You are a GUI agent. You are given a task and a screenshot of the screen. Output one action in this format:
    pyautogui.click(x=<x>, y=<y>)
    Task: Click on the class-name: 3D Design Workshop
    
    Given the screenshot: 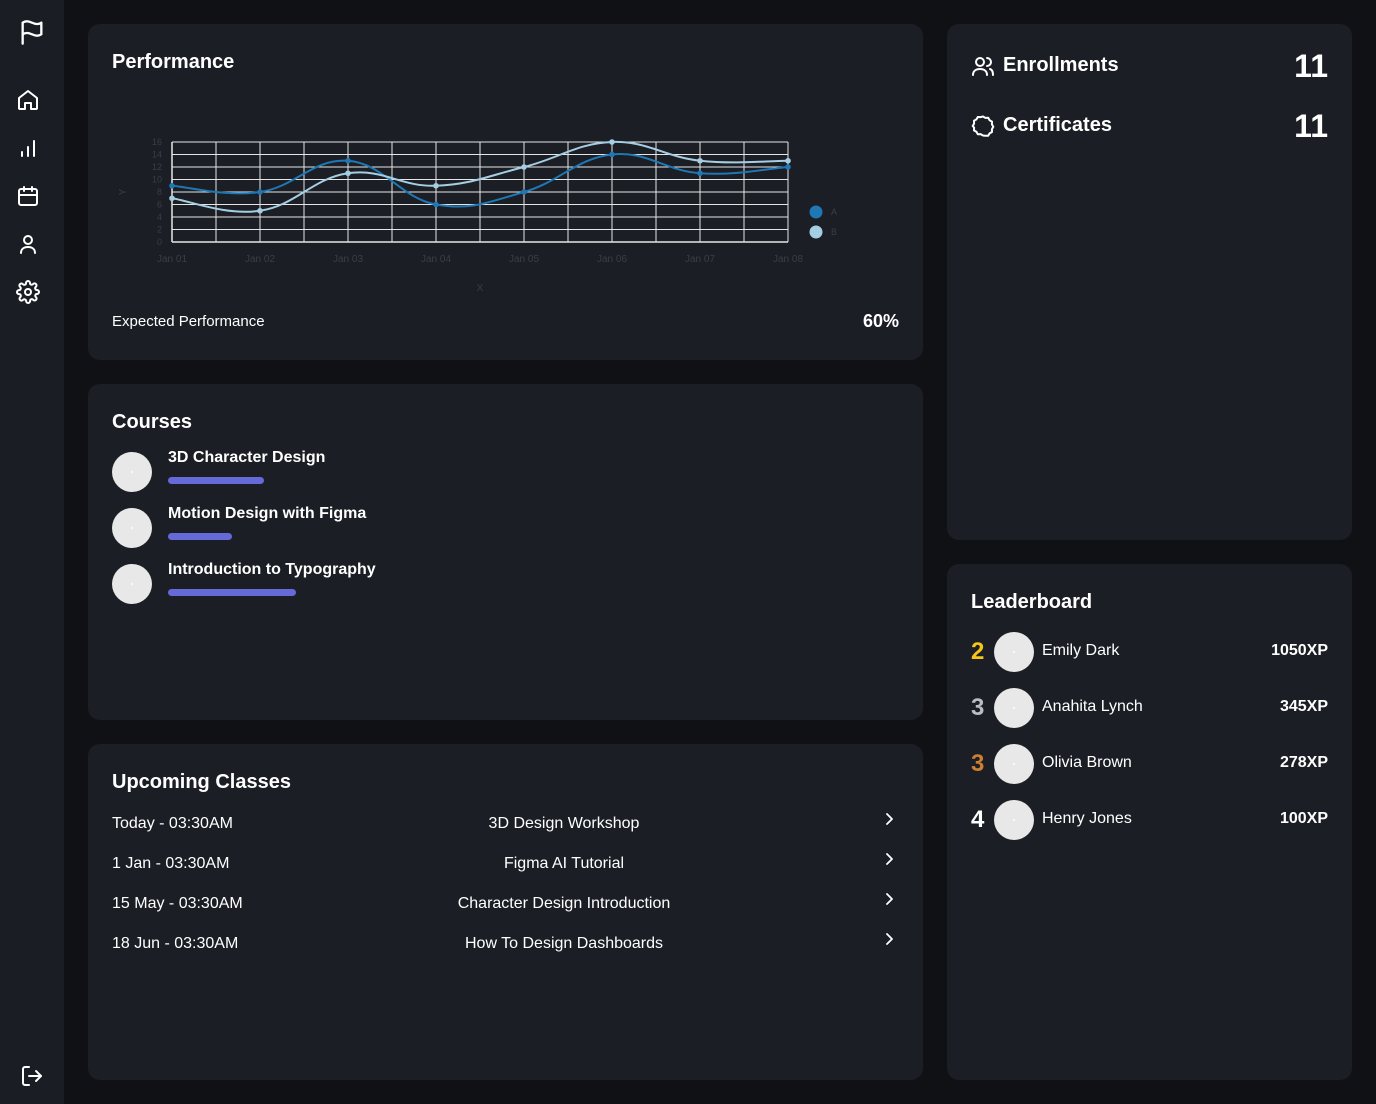 What is the action you would take?
    pyautogui.click(x=564, y=823)
    